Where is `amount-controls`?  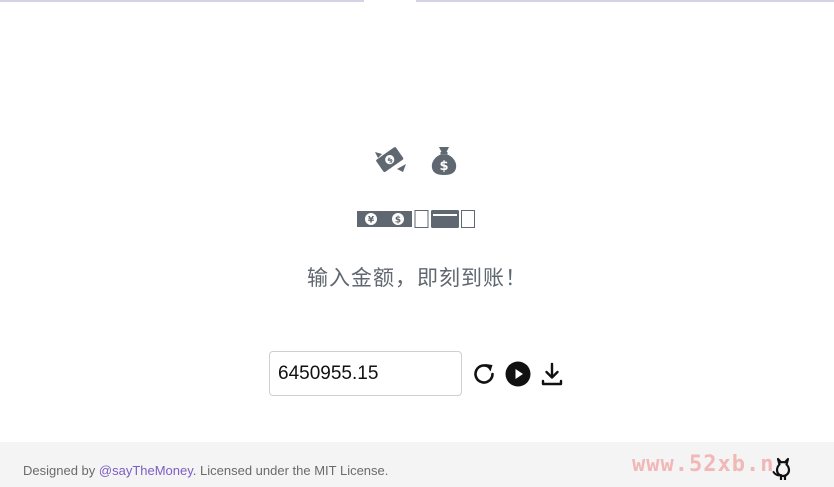
amount-controls is located at coordinates (417, 373).